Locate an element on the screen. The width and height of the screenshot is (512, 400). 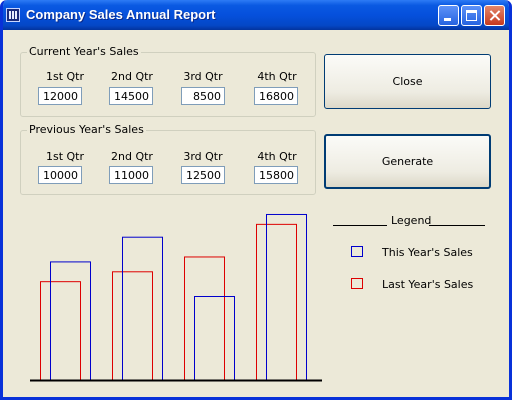
legend-header: Legend is located at coordinates (409, 220).